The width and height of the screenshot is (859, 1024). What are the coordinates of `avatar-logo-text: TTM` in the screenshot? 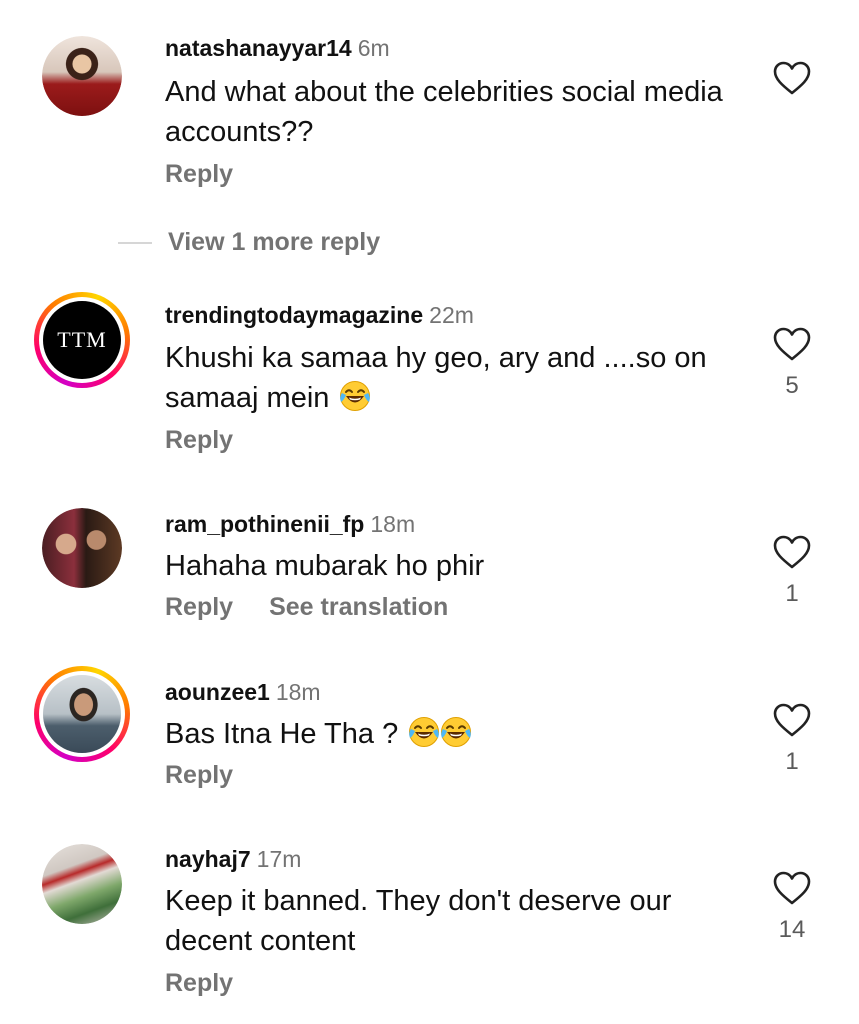 It's located at (82, 339).